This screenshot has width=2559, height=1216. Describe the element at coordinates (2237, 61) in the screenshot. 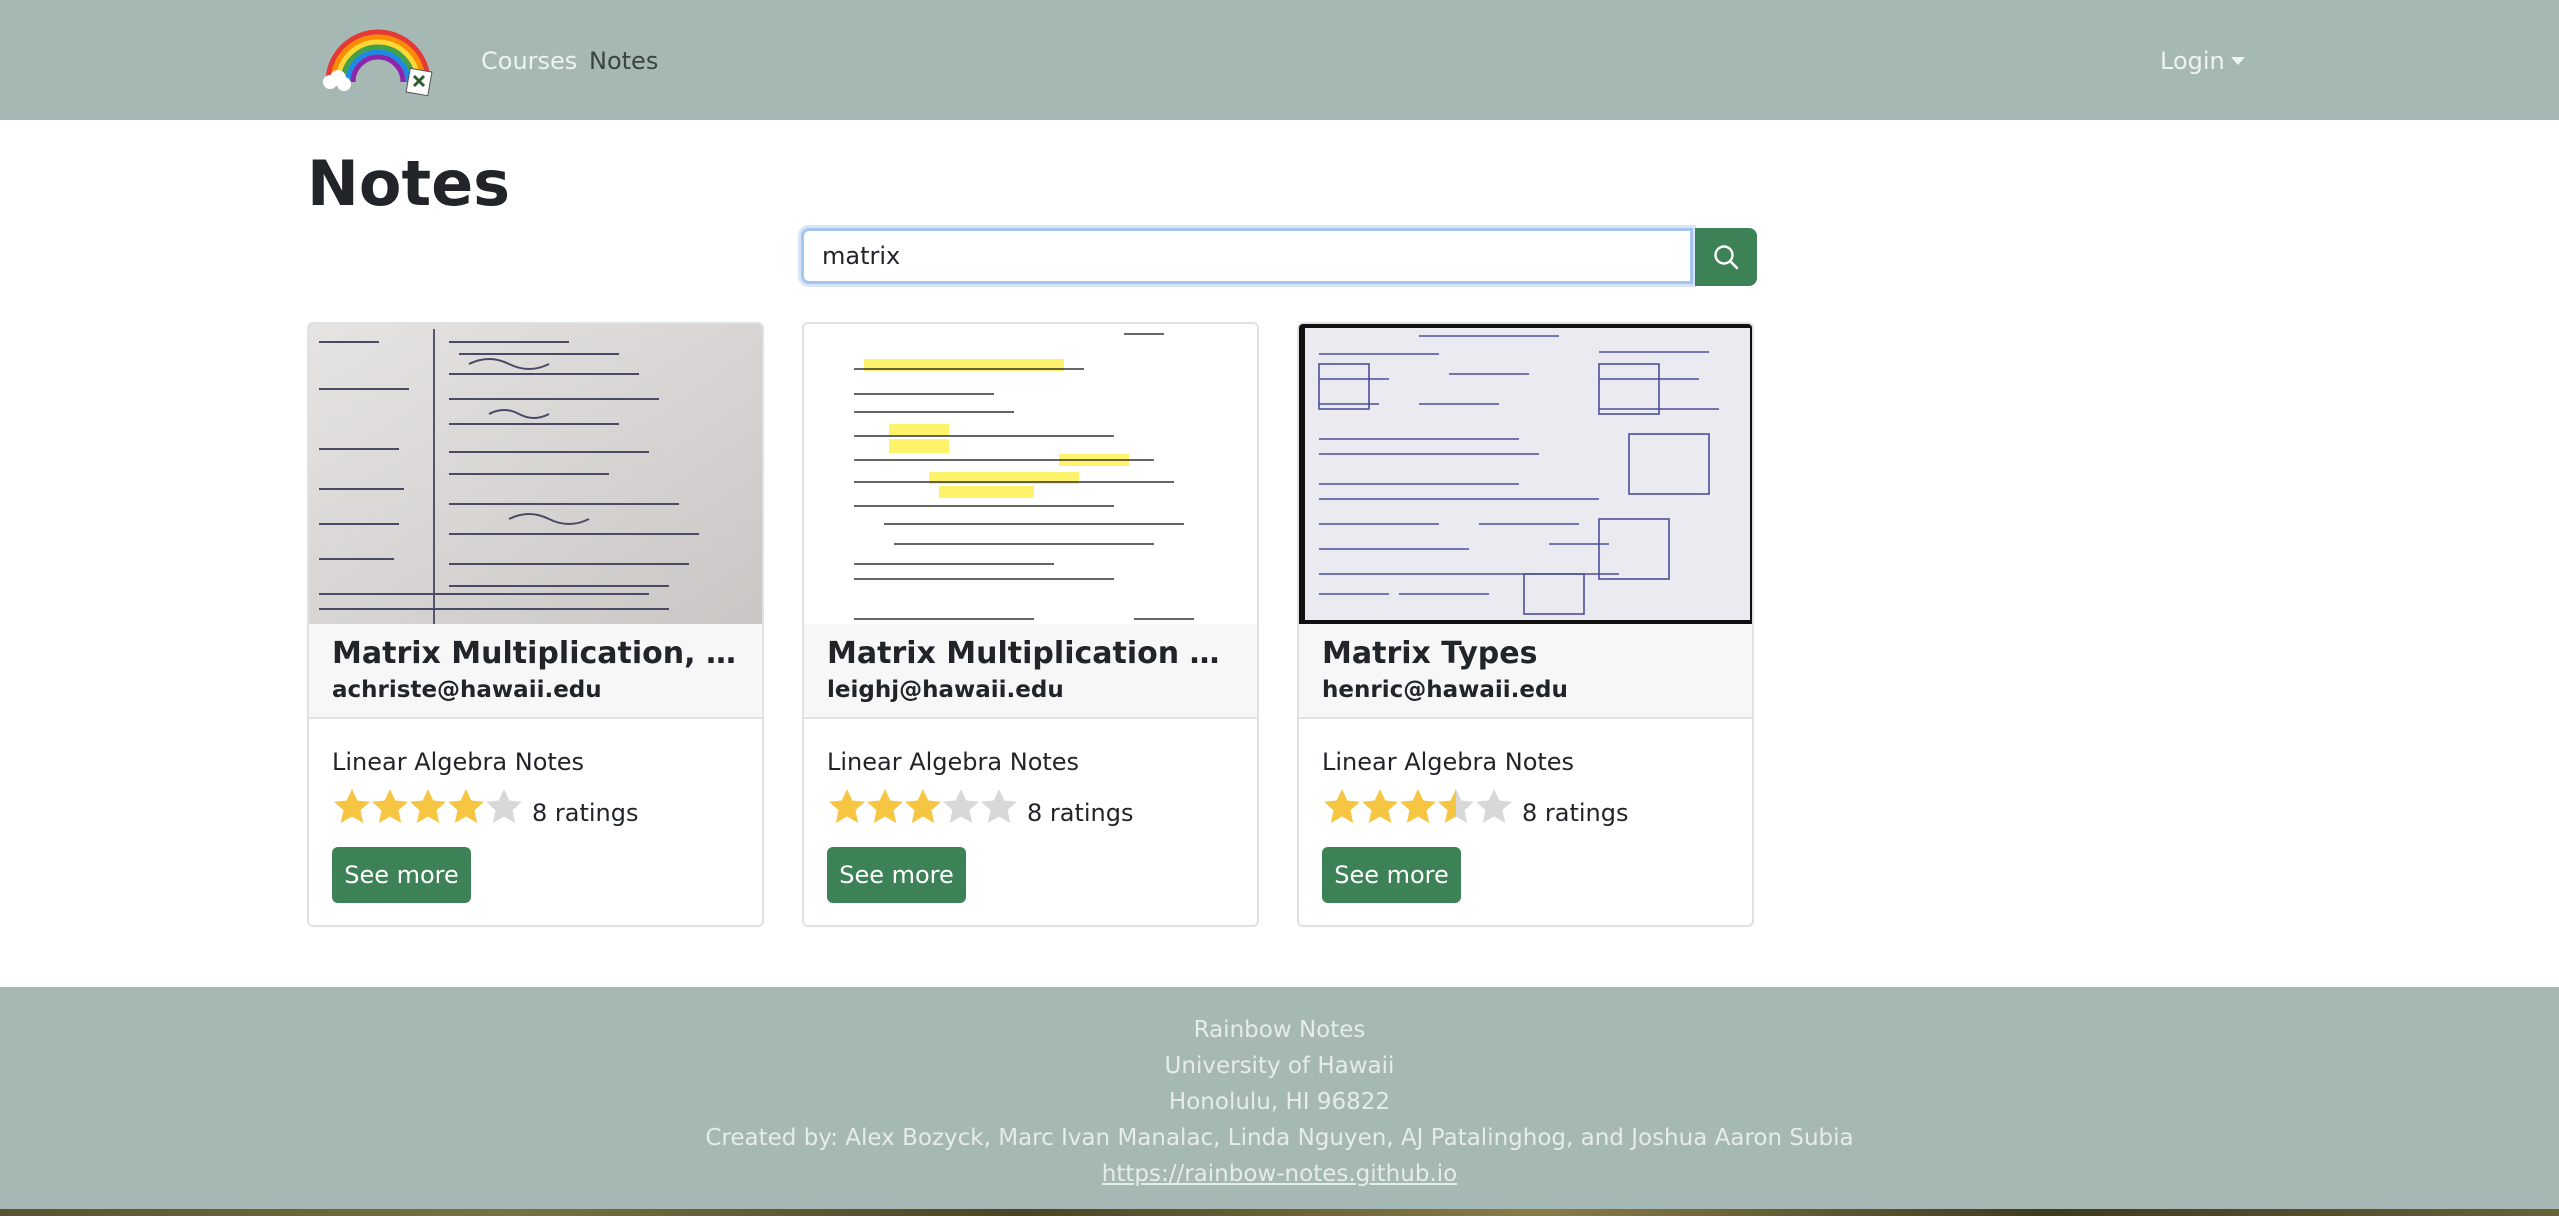

I see `caret-down-icon` at that location.